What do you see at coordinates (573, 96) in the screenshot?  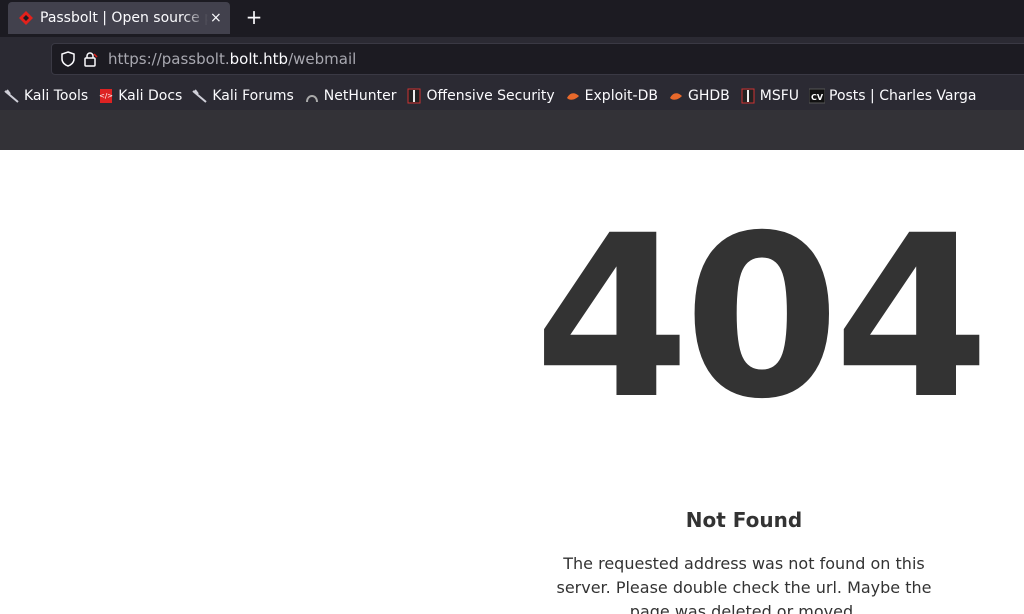 I see `exploit-db-icon` at bounding box center [573, 96].